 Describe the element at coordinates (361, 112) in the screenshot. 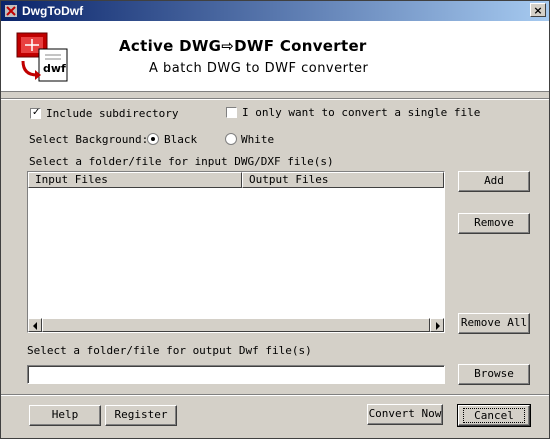

I see `single-file-label: I only want to convert a single file` at that location.